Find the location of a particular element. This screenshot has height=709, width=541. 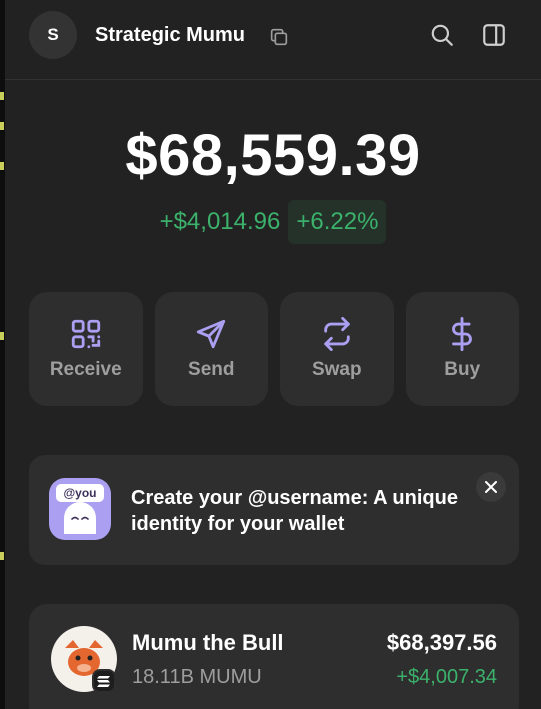

account-name: Strategic Mumu is located at coordinates (170, 35).